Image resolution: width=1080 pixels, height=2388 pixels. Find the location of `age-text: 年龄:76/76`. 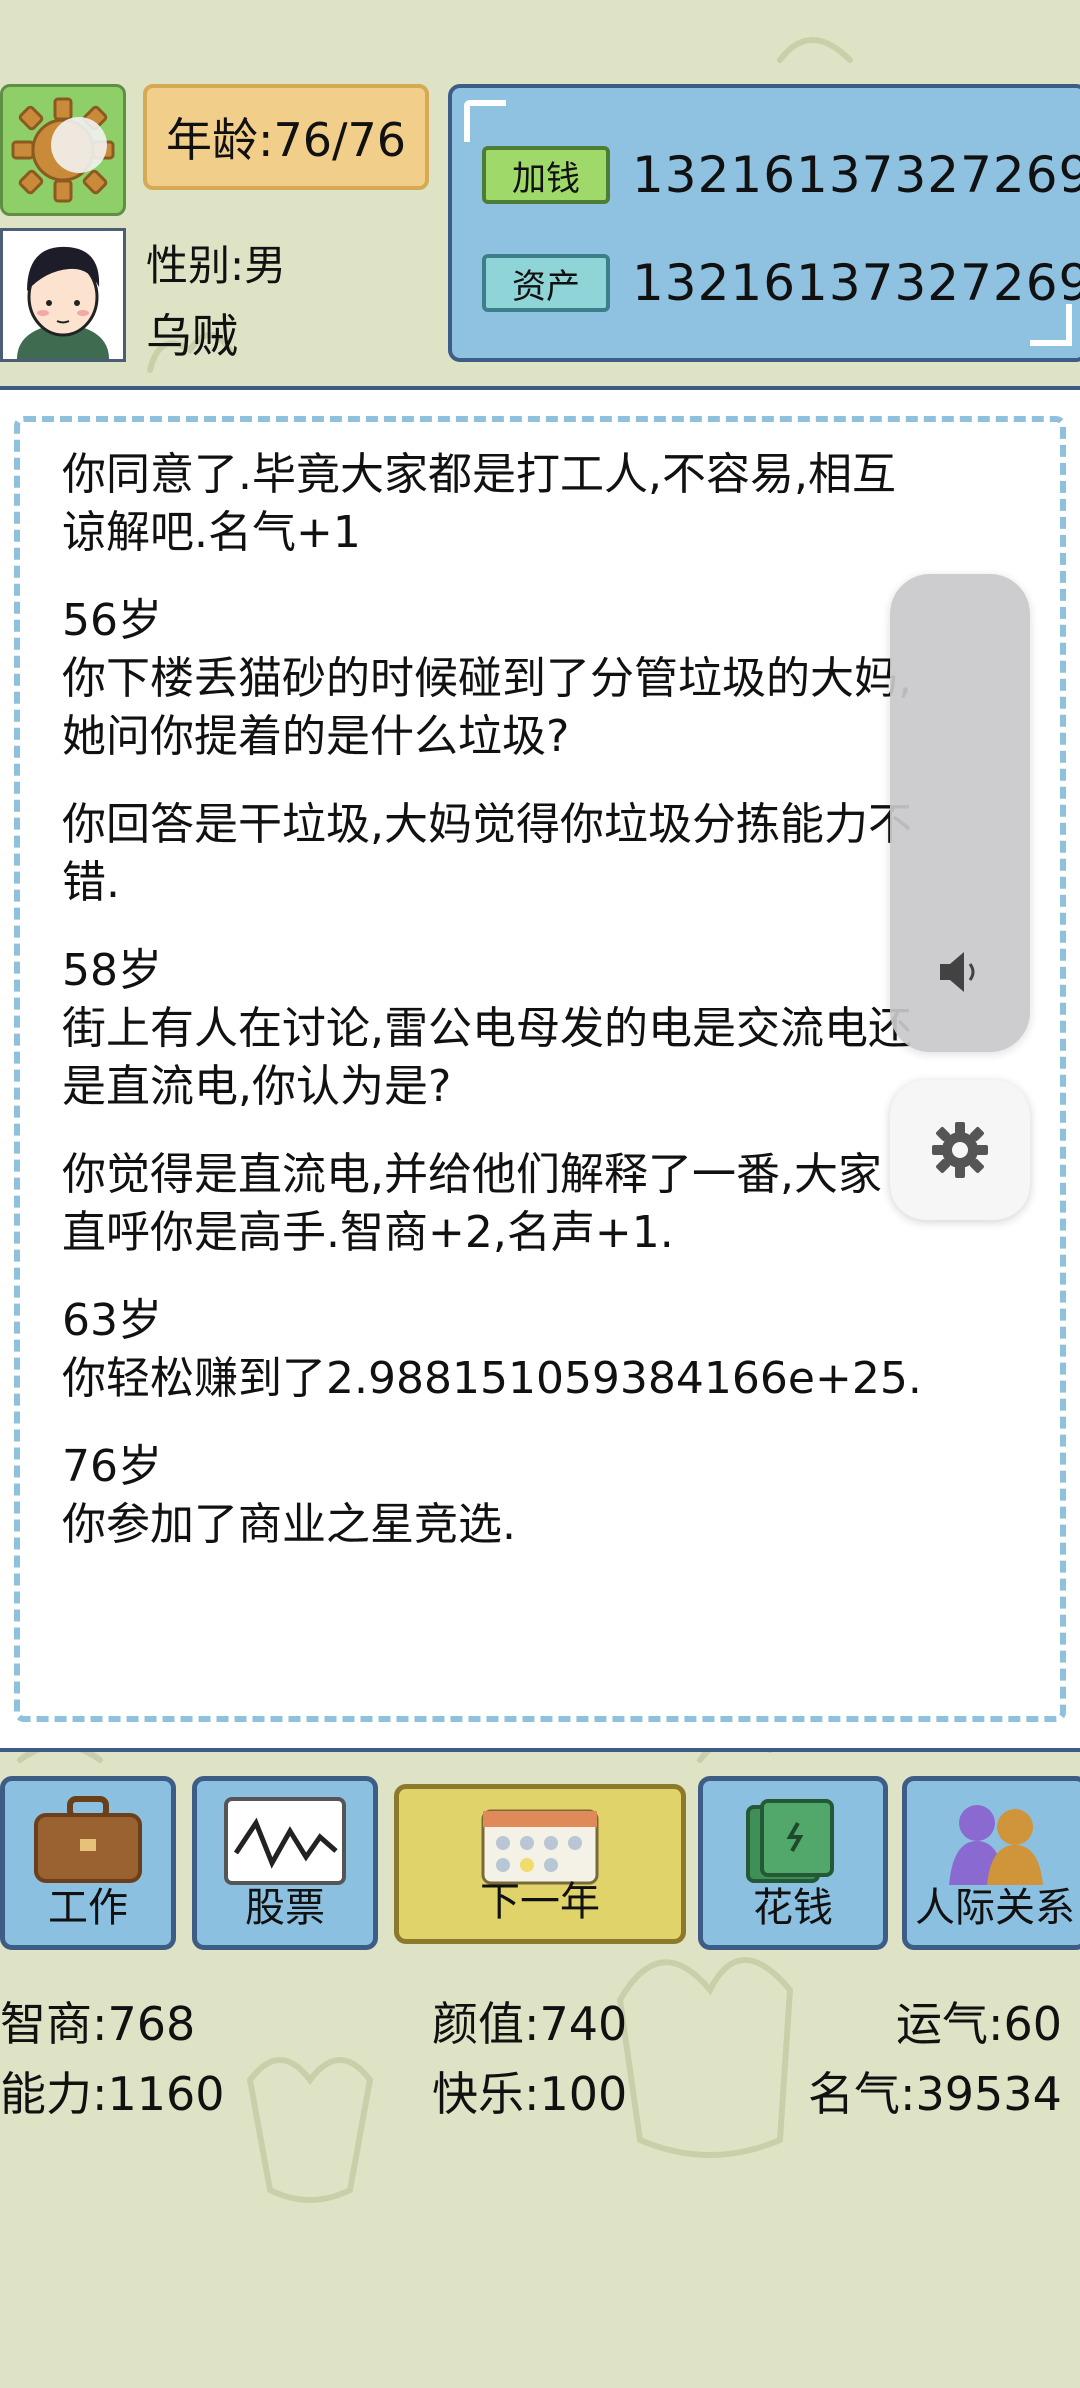

age-text: 年龄:76/76 is located at coordinates (286, 140).